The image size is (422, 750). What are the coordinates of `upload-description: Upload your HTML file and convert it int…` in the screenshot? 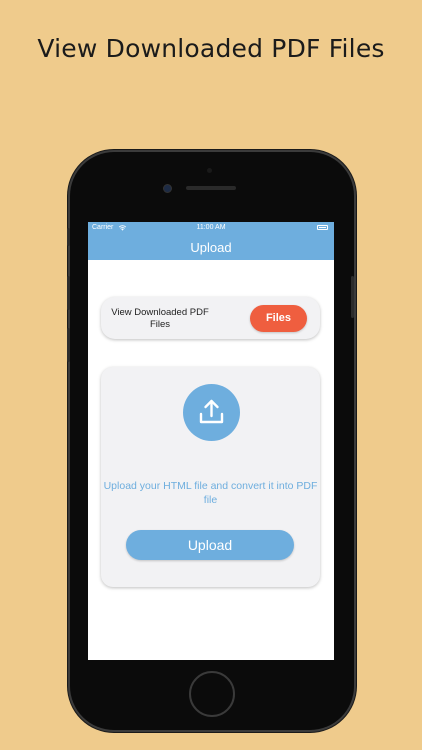 It's located at (210, 493).